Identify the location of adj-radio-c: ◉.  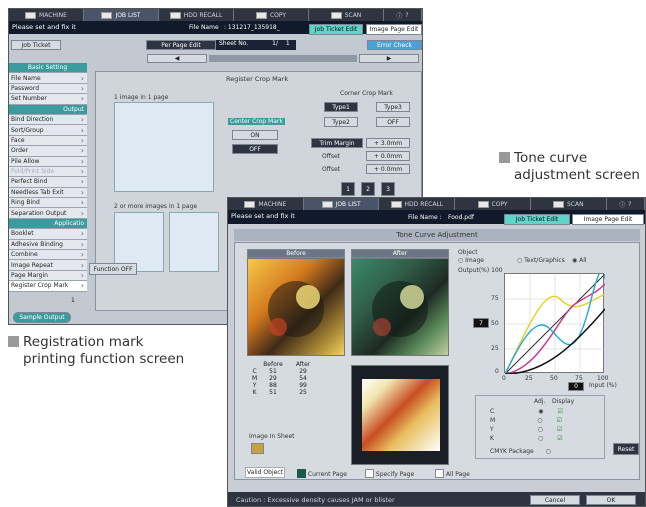
(540, 411).